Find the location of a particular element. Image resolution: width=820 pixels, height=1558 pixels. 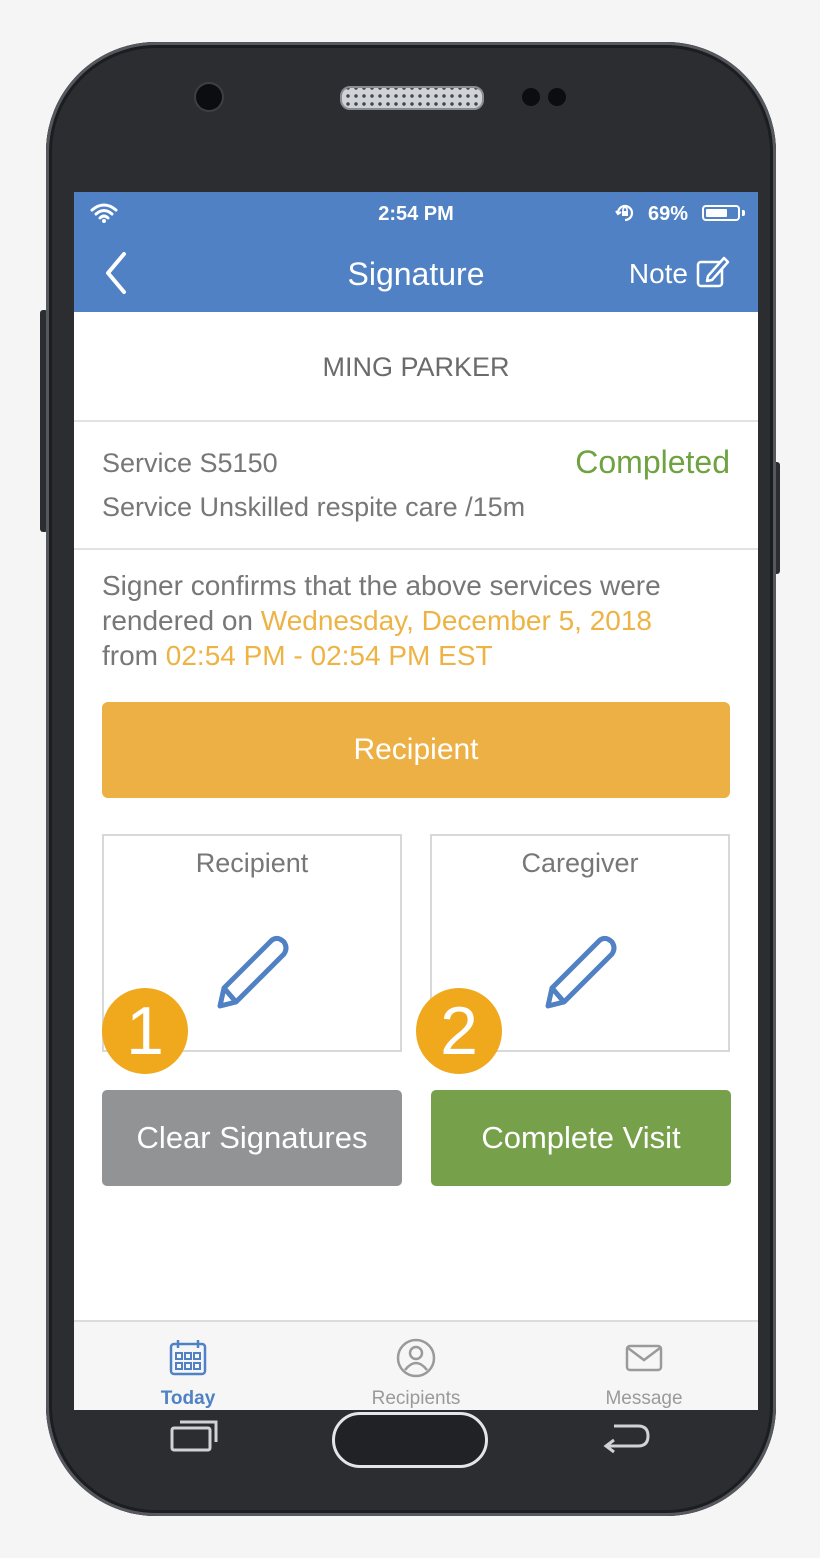

front-camera is located at coordinates (209, 97).